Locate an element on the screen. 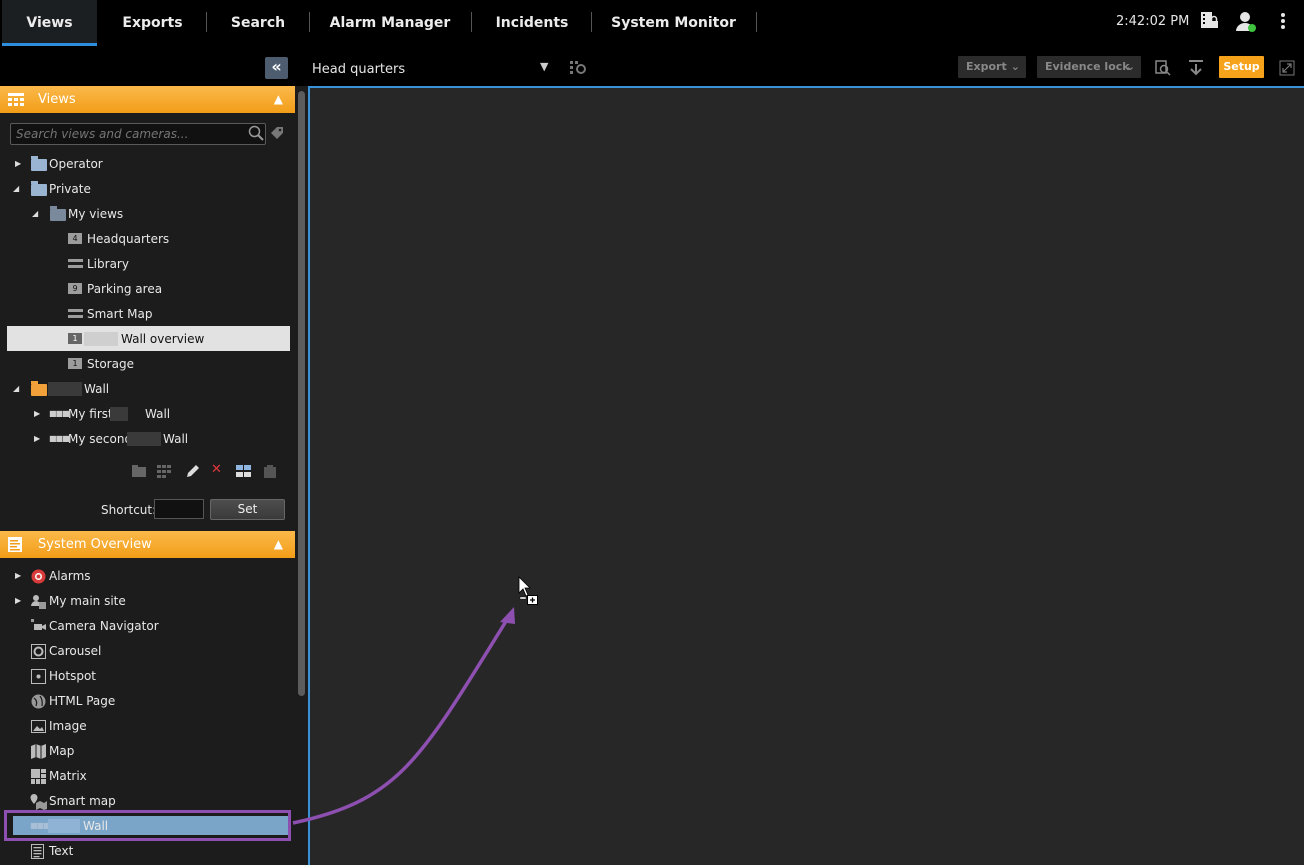 The image size is (1304, 865). layout-count-icon: 1 is located at coordinates (75, 338).